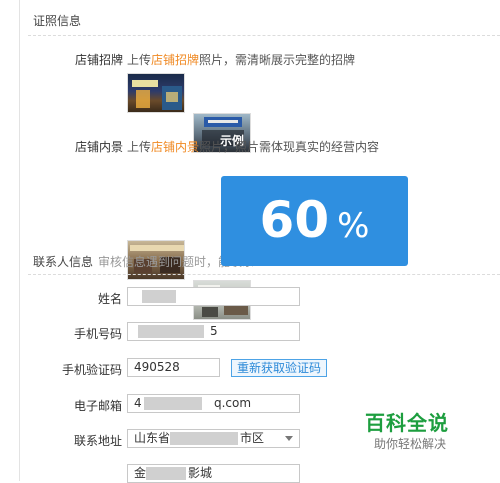 The width and height of the screenshot is (500, 483). I want to click on storefront-scene, so click(157, 95).